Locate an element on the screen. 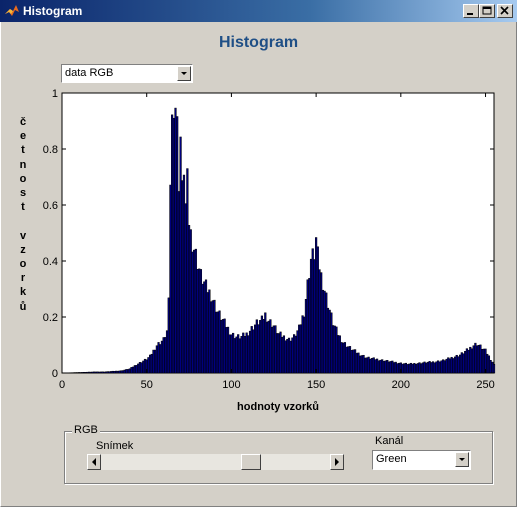 This screenshot has height=507, width=517. frame-label: Snímek is located at coordinates (115, 446).